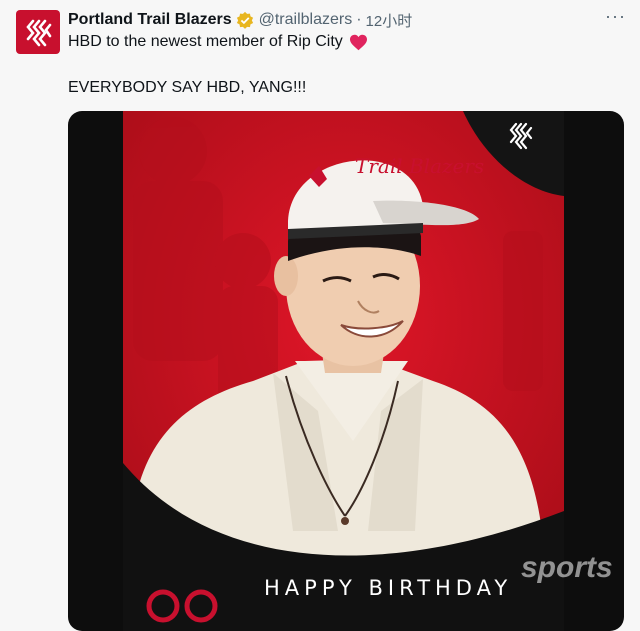 The height and width of the screenshot is (631, 640). Describe the element at coordinates (419, 166) in the screenshot. I see `cap-text: Trail Blazers` at that location.